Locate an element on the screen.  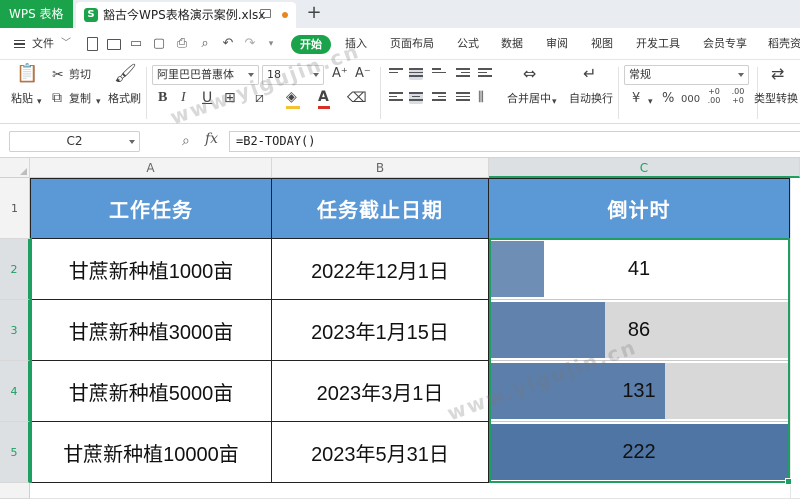
tab-developer: 开发工具 is located at coordinates (658, 44).